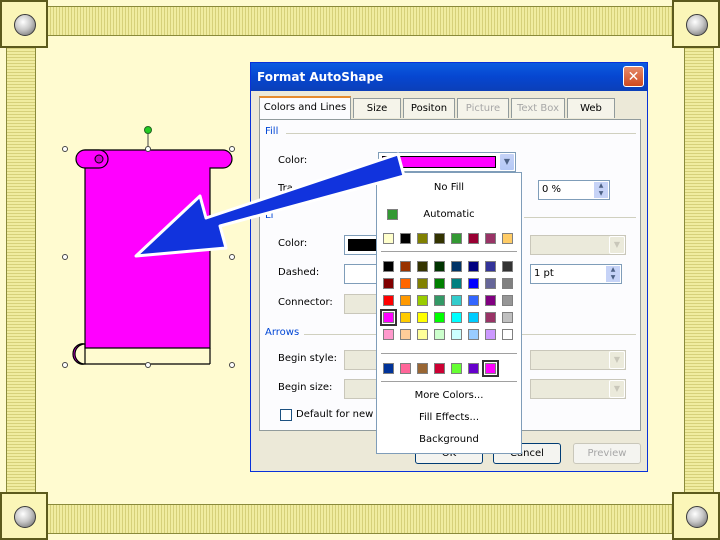 The height and width of the screenshot is (540, 720). What do you see at coordinates (361, 389) in the screenshot?
I see `begin-size-dropdown` at bounding box center [361, 389].